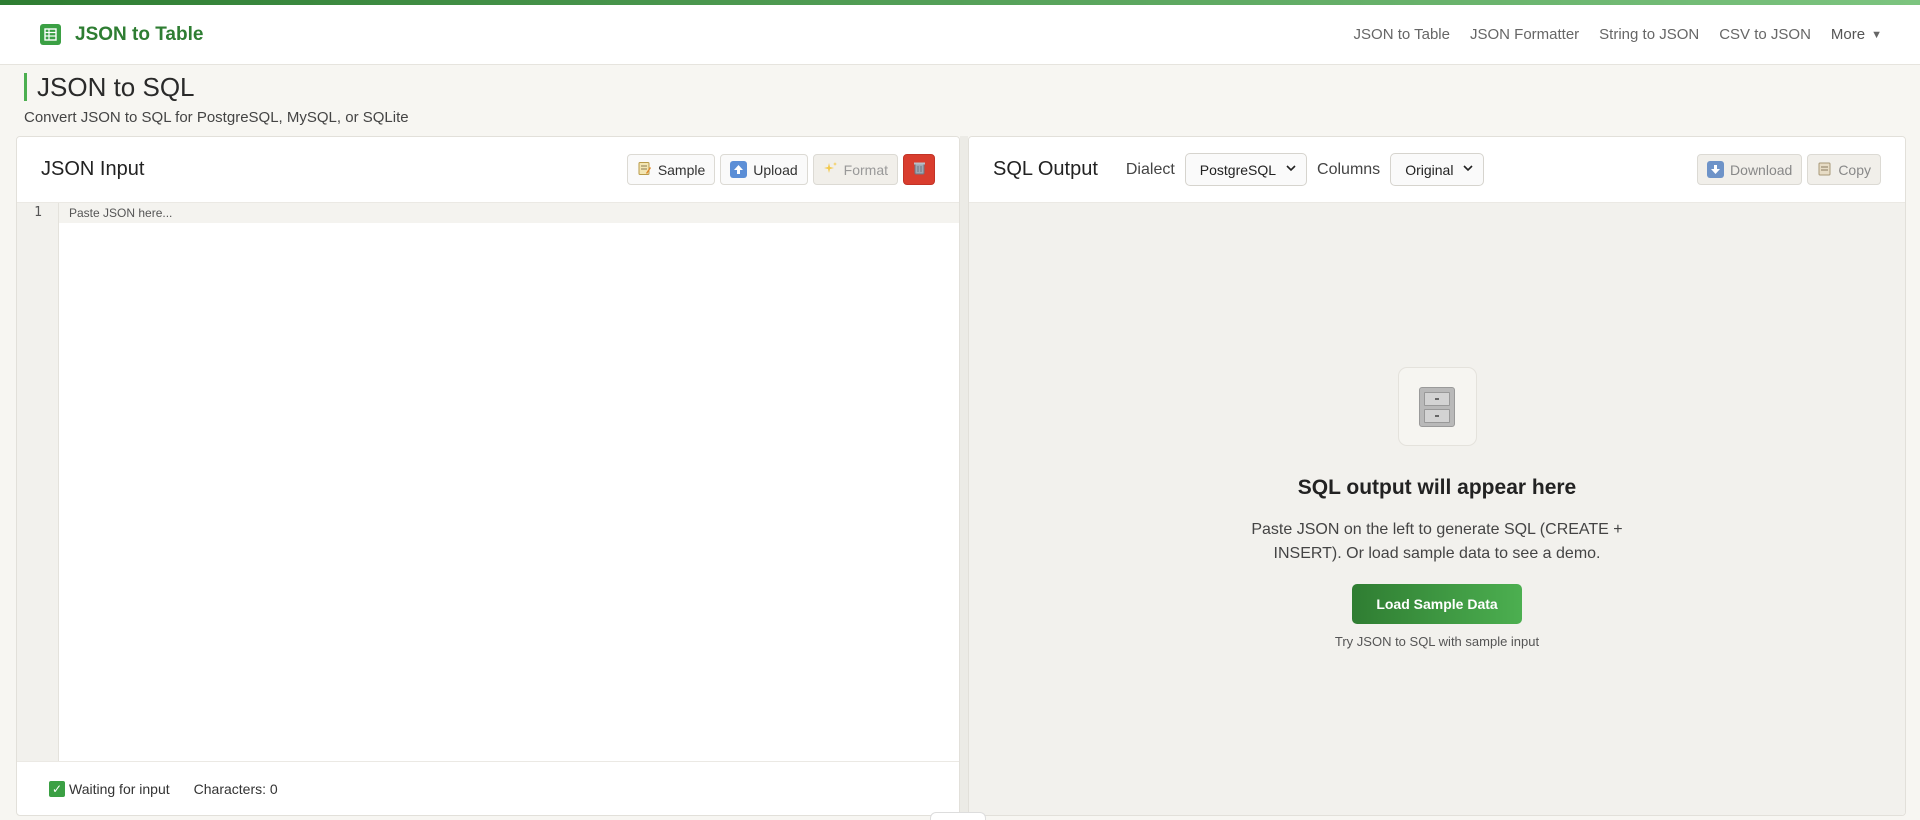  I want to click on check-icon: ✓, so click(57, 788).